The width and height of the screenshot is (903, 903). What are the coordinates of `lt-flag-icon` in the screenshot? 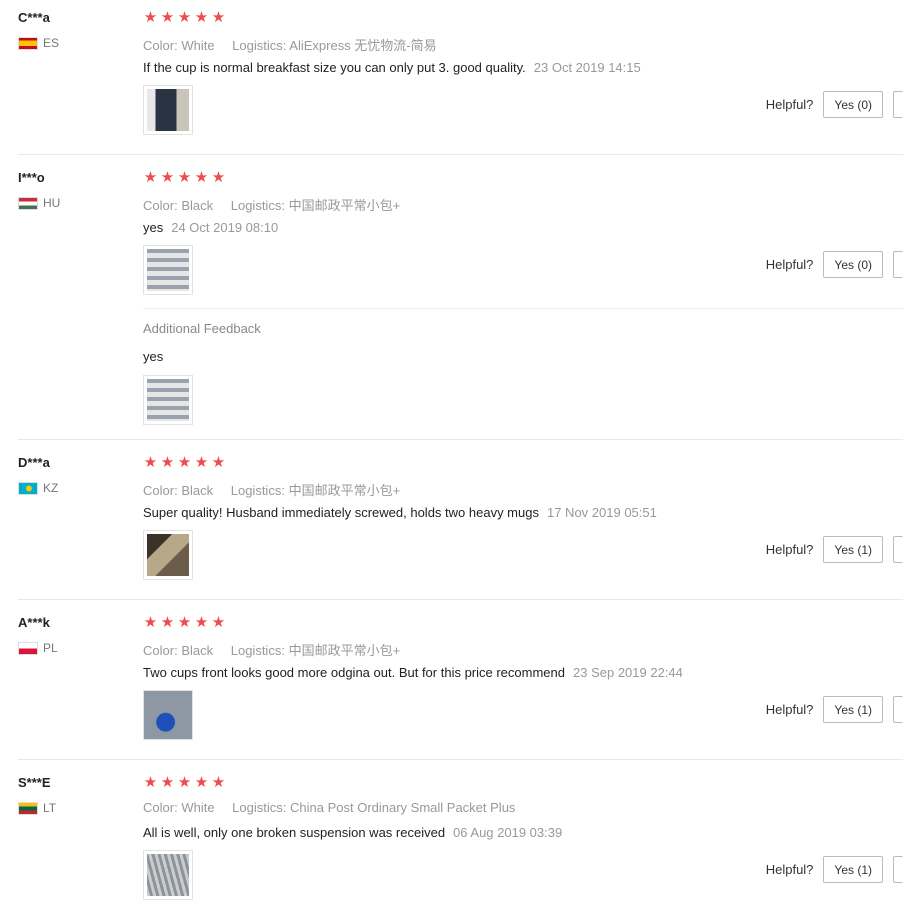 It's located at (28, 808).